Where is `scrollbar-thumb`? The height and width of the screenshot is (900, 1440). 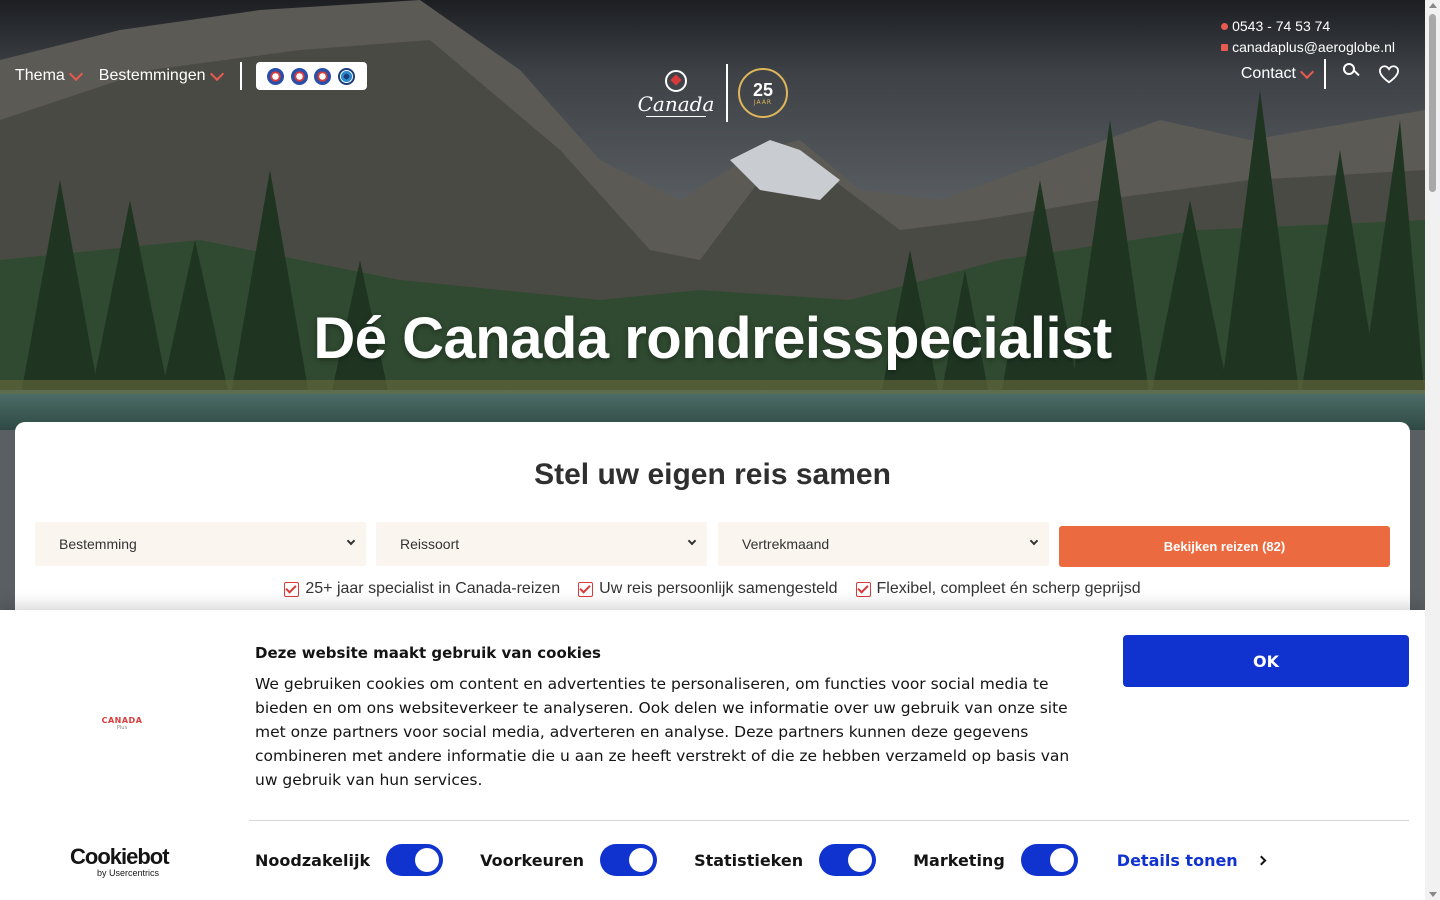
scrollbar-thumb is located at coordinates (1432, 103).